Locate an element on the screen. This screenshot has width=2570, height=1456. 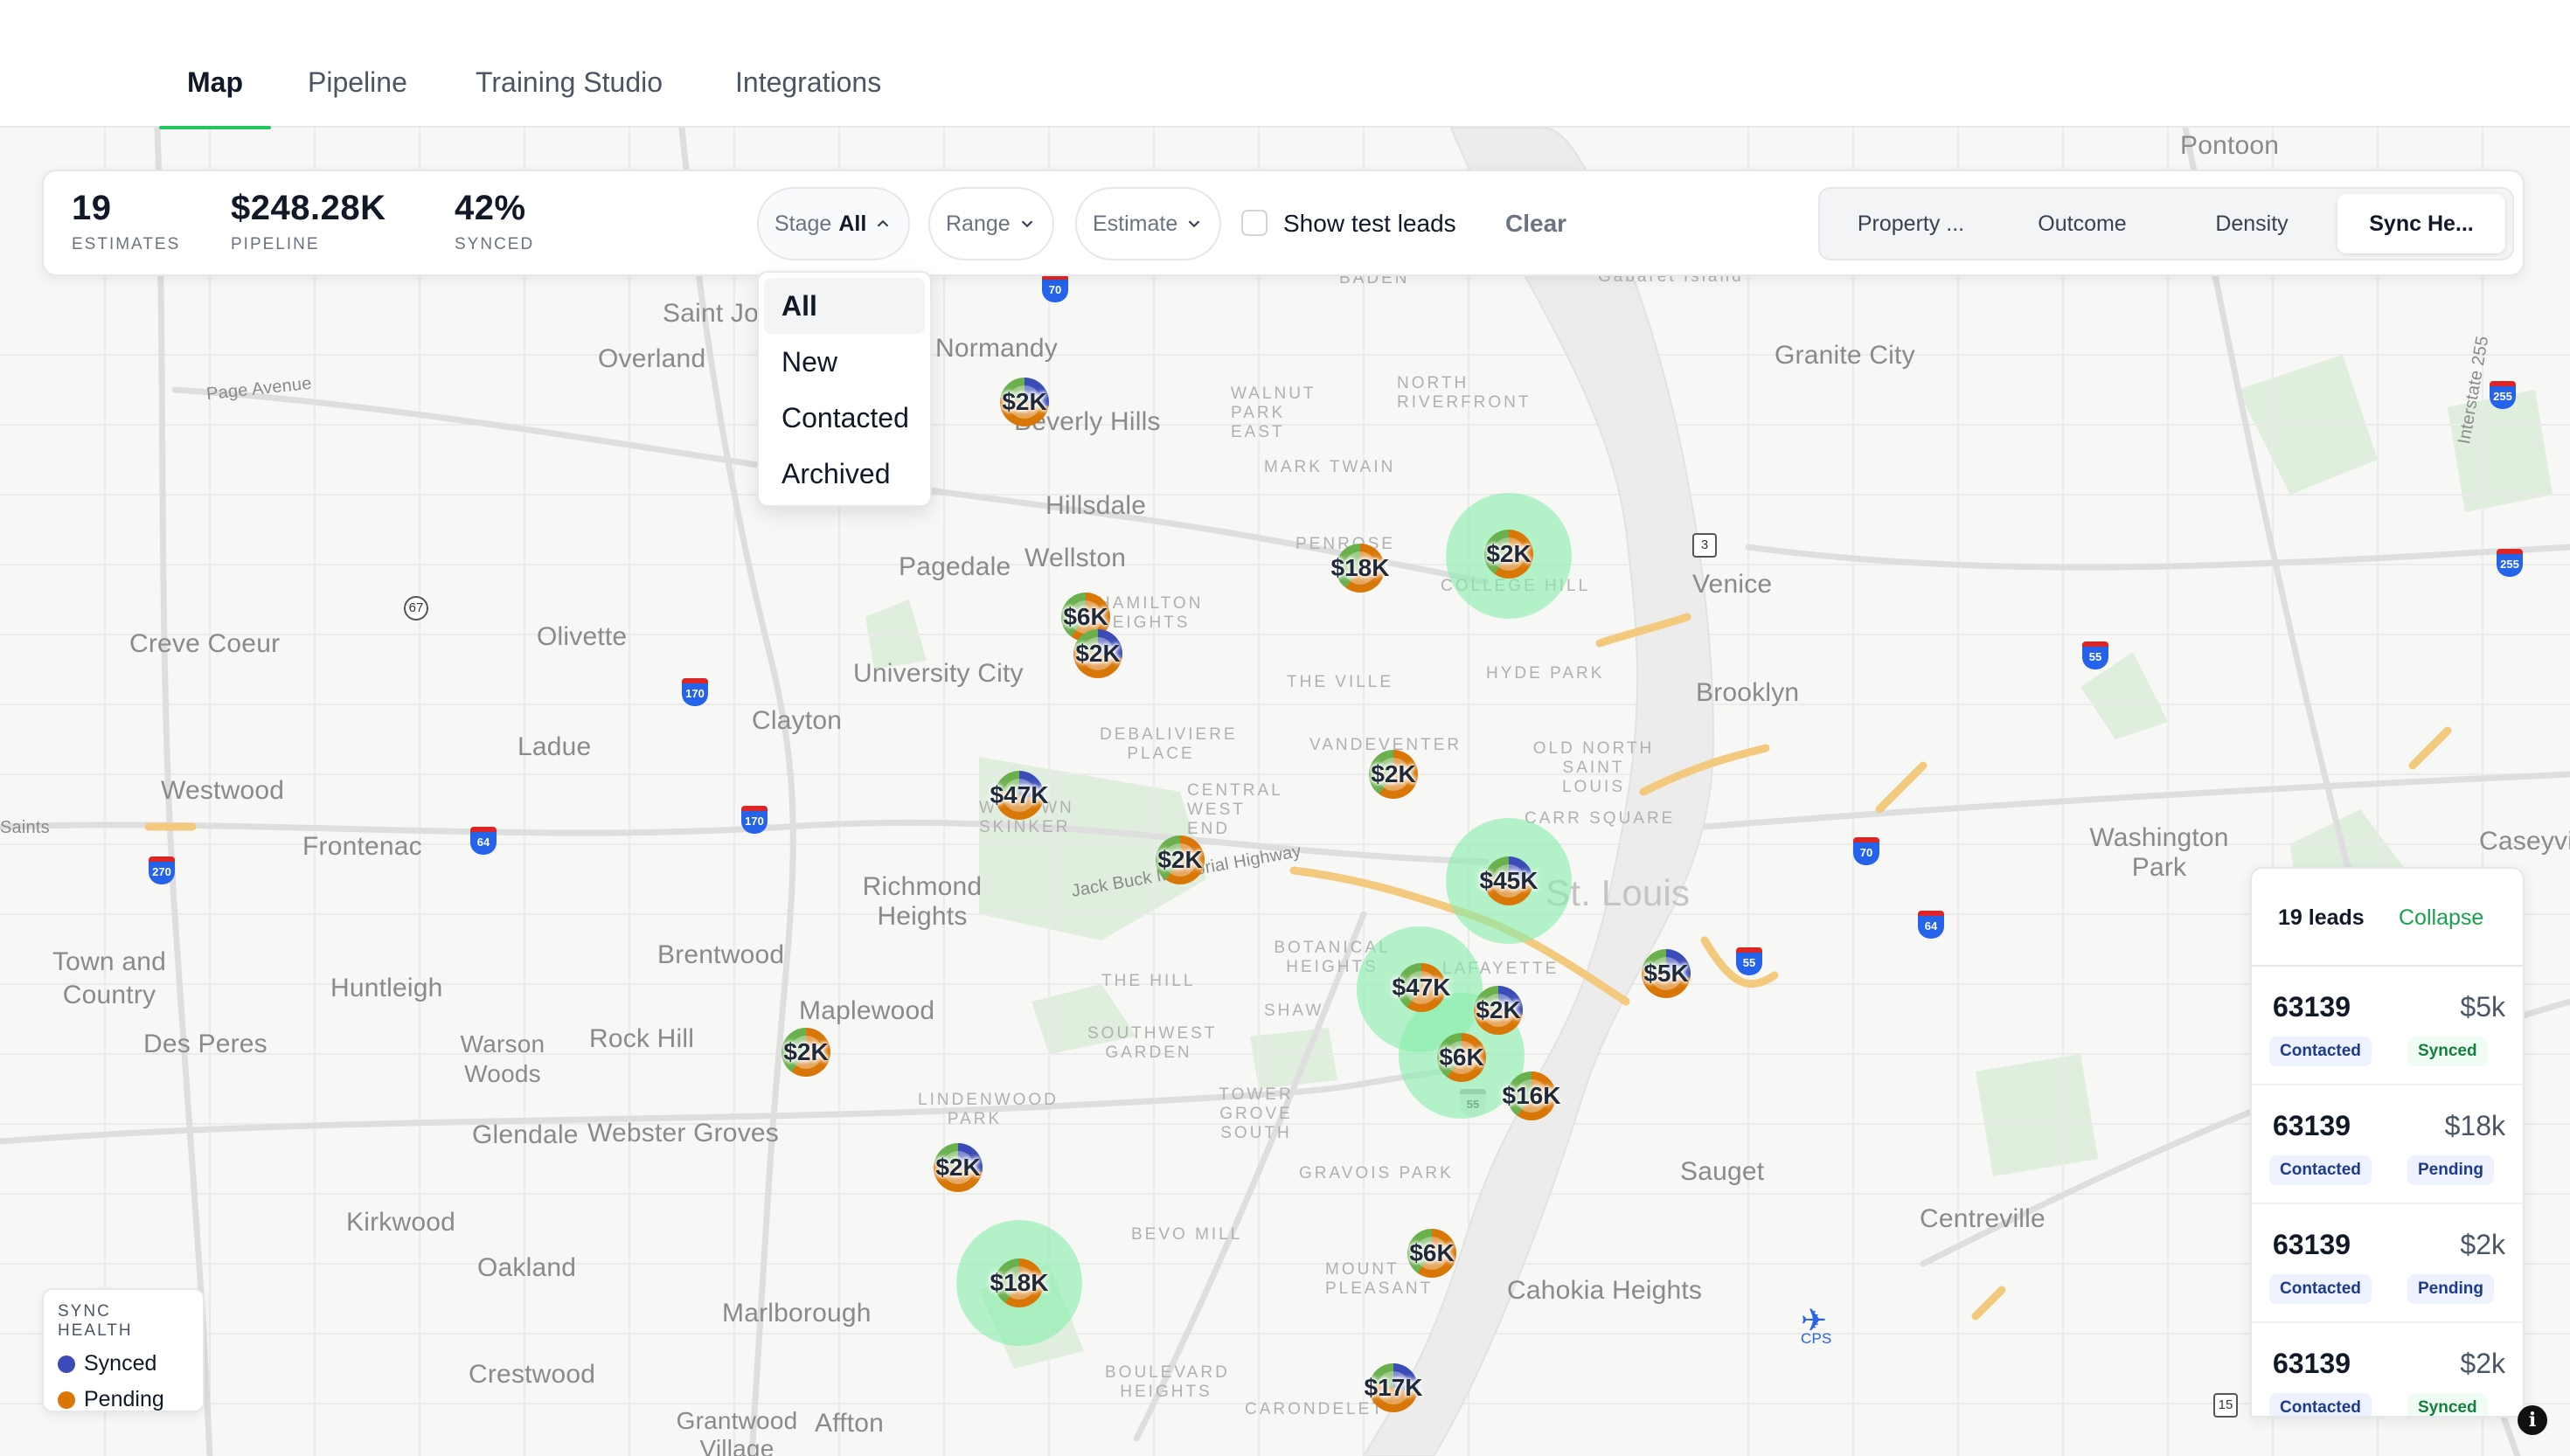
place-label: Warson Woods is located at coordinates (502, 1058).